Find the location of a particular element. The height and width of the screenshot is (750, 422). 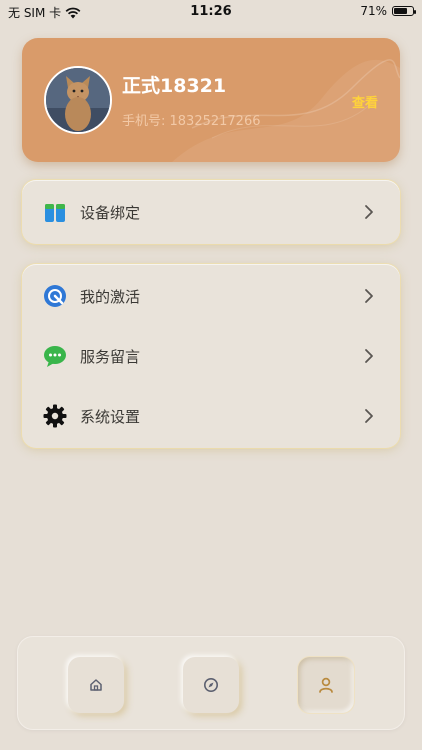

menu-item-label: 设备绑定 is located at coordinates (110, 212).